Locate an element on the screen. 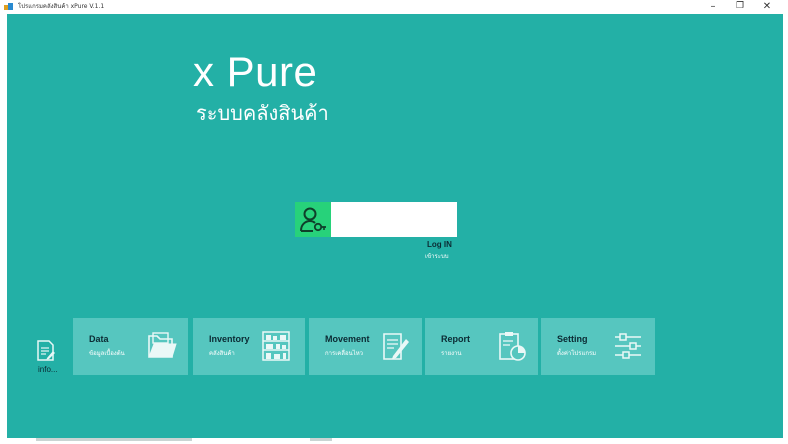 The image size is (788, 444). menu-tile-subtitle: ข้อมูลเบื้องต้น is located at coordinates (107, 353).